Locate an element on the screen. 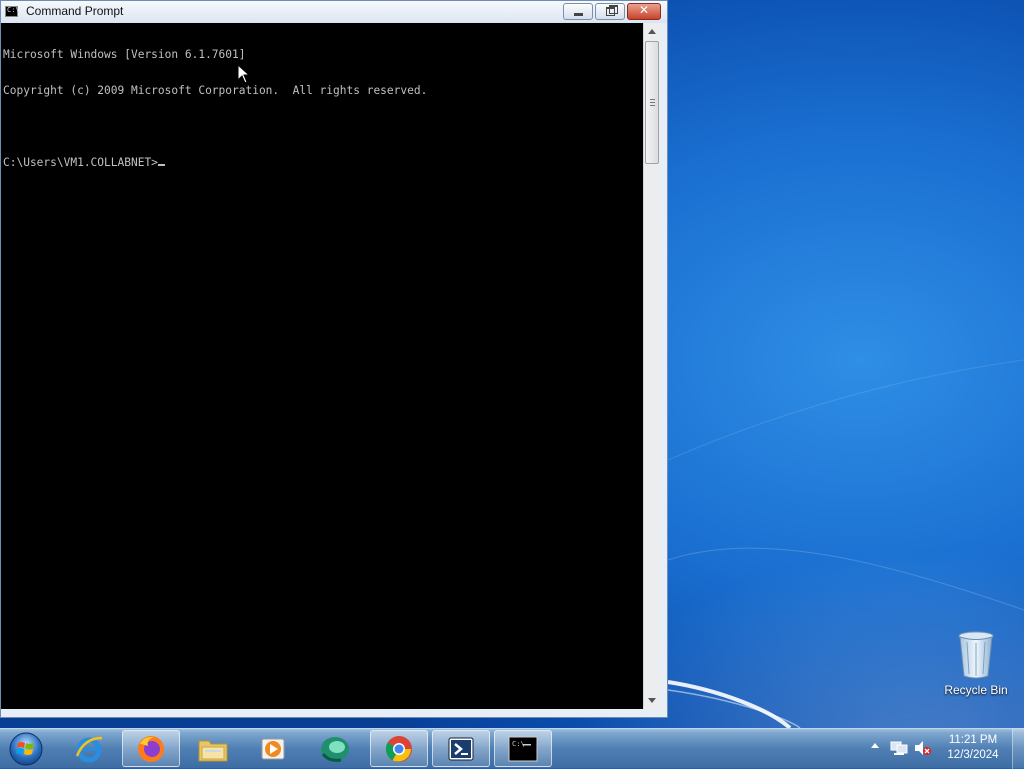  taskbar-powershell is located at coordinates (461, 748).